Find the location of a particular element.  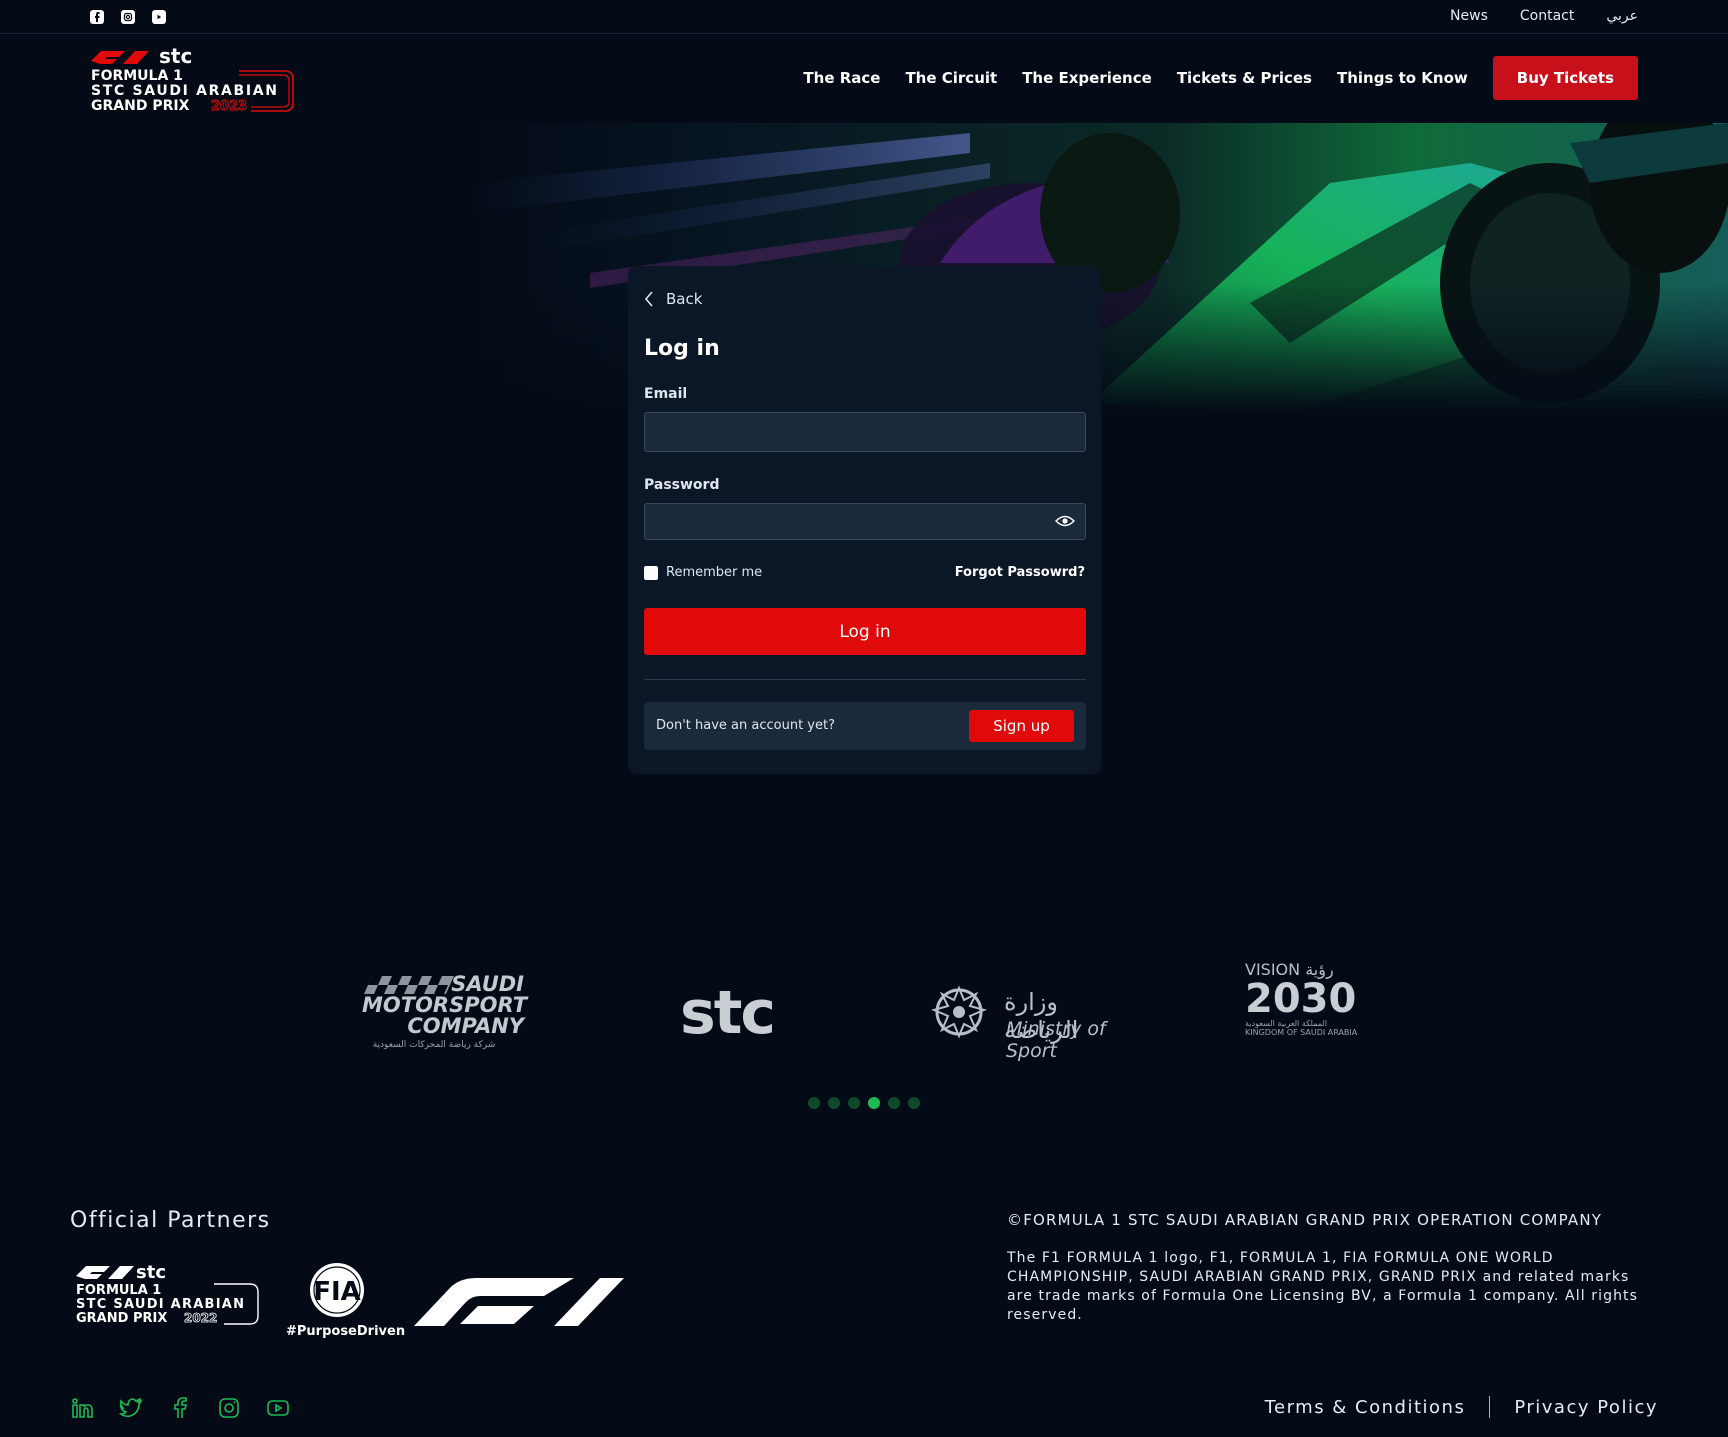

contact-link: Contact is located at coordinates (1547, 16).